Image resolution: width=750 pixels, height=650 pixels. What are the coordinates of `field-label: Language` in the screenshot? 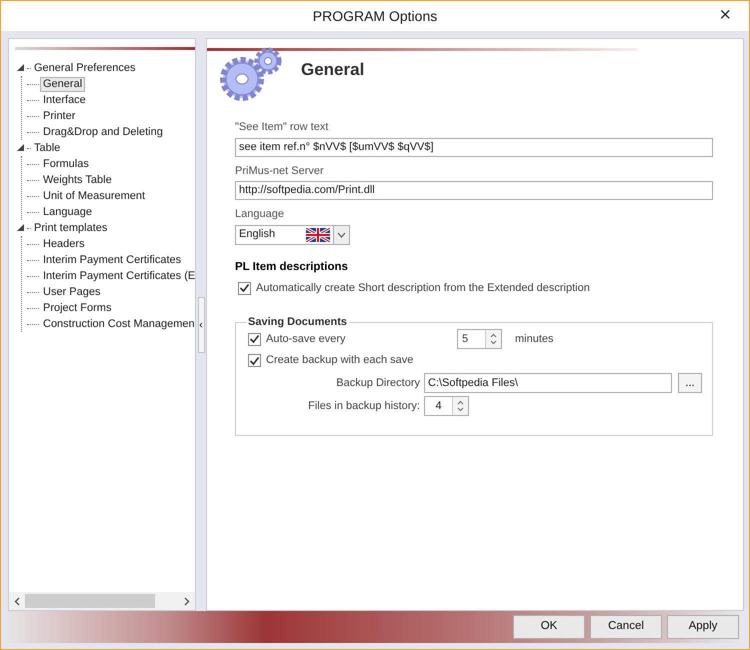 It's located at (260, 214).